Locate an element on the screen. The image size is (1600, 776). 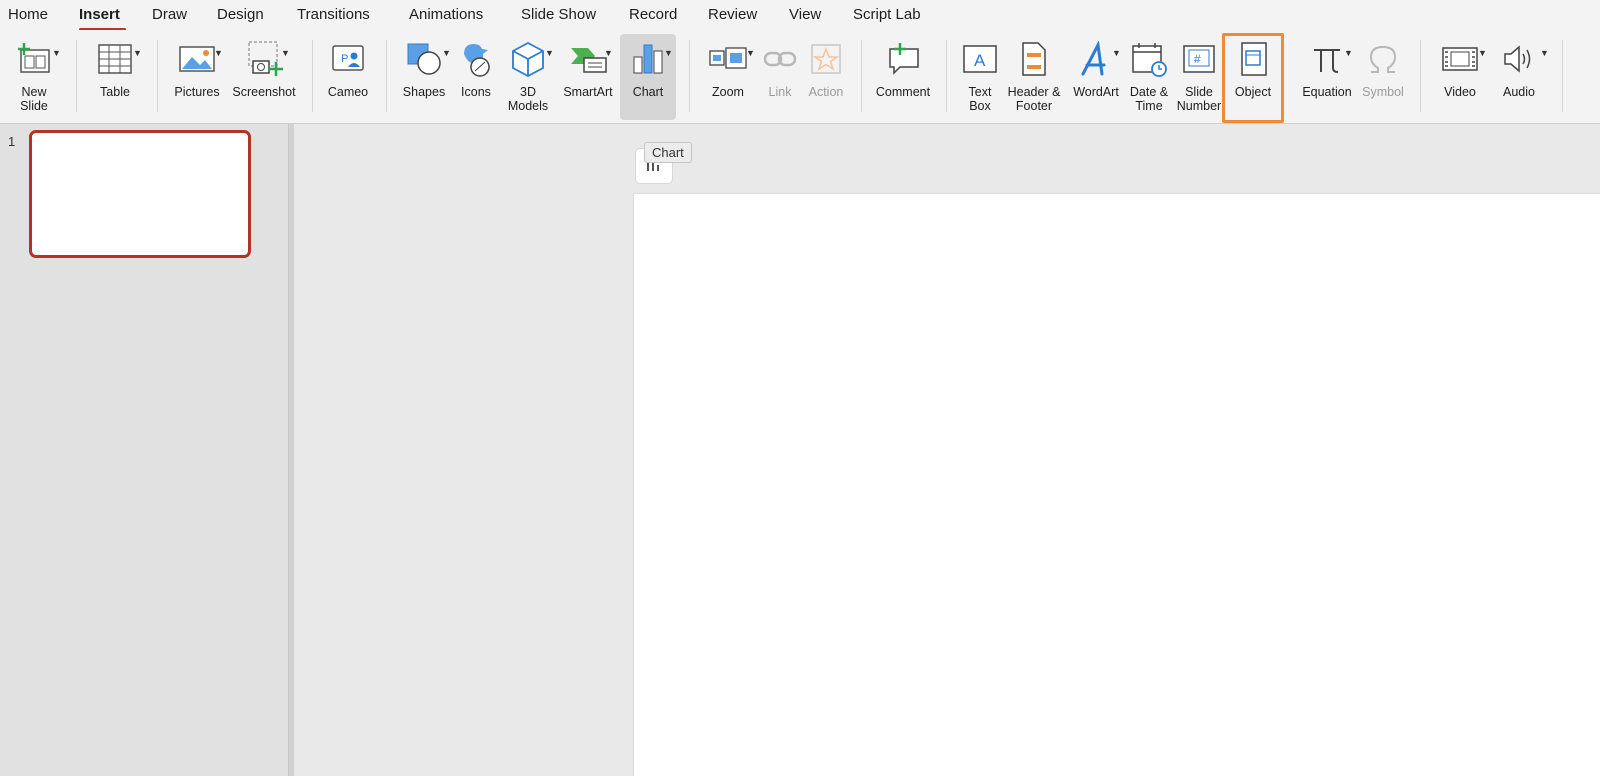
table-icon is located at coordinates (115, 59).